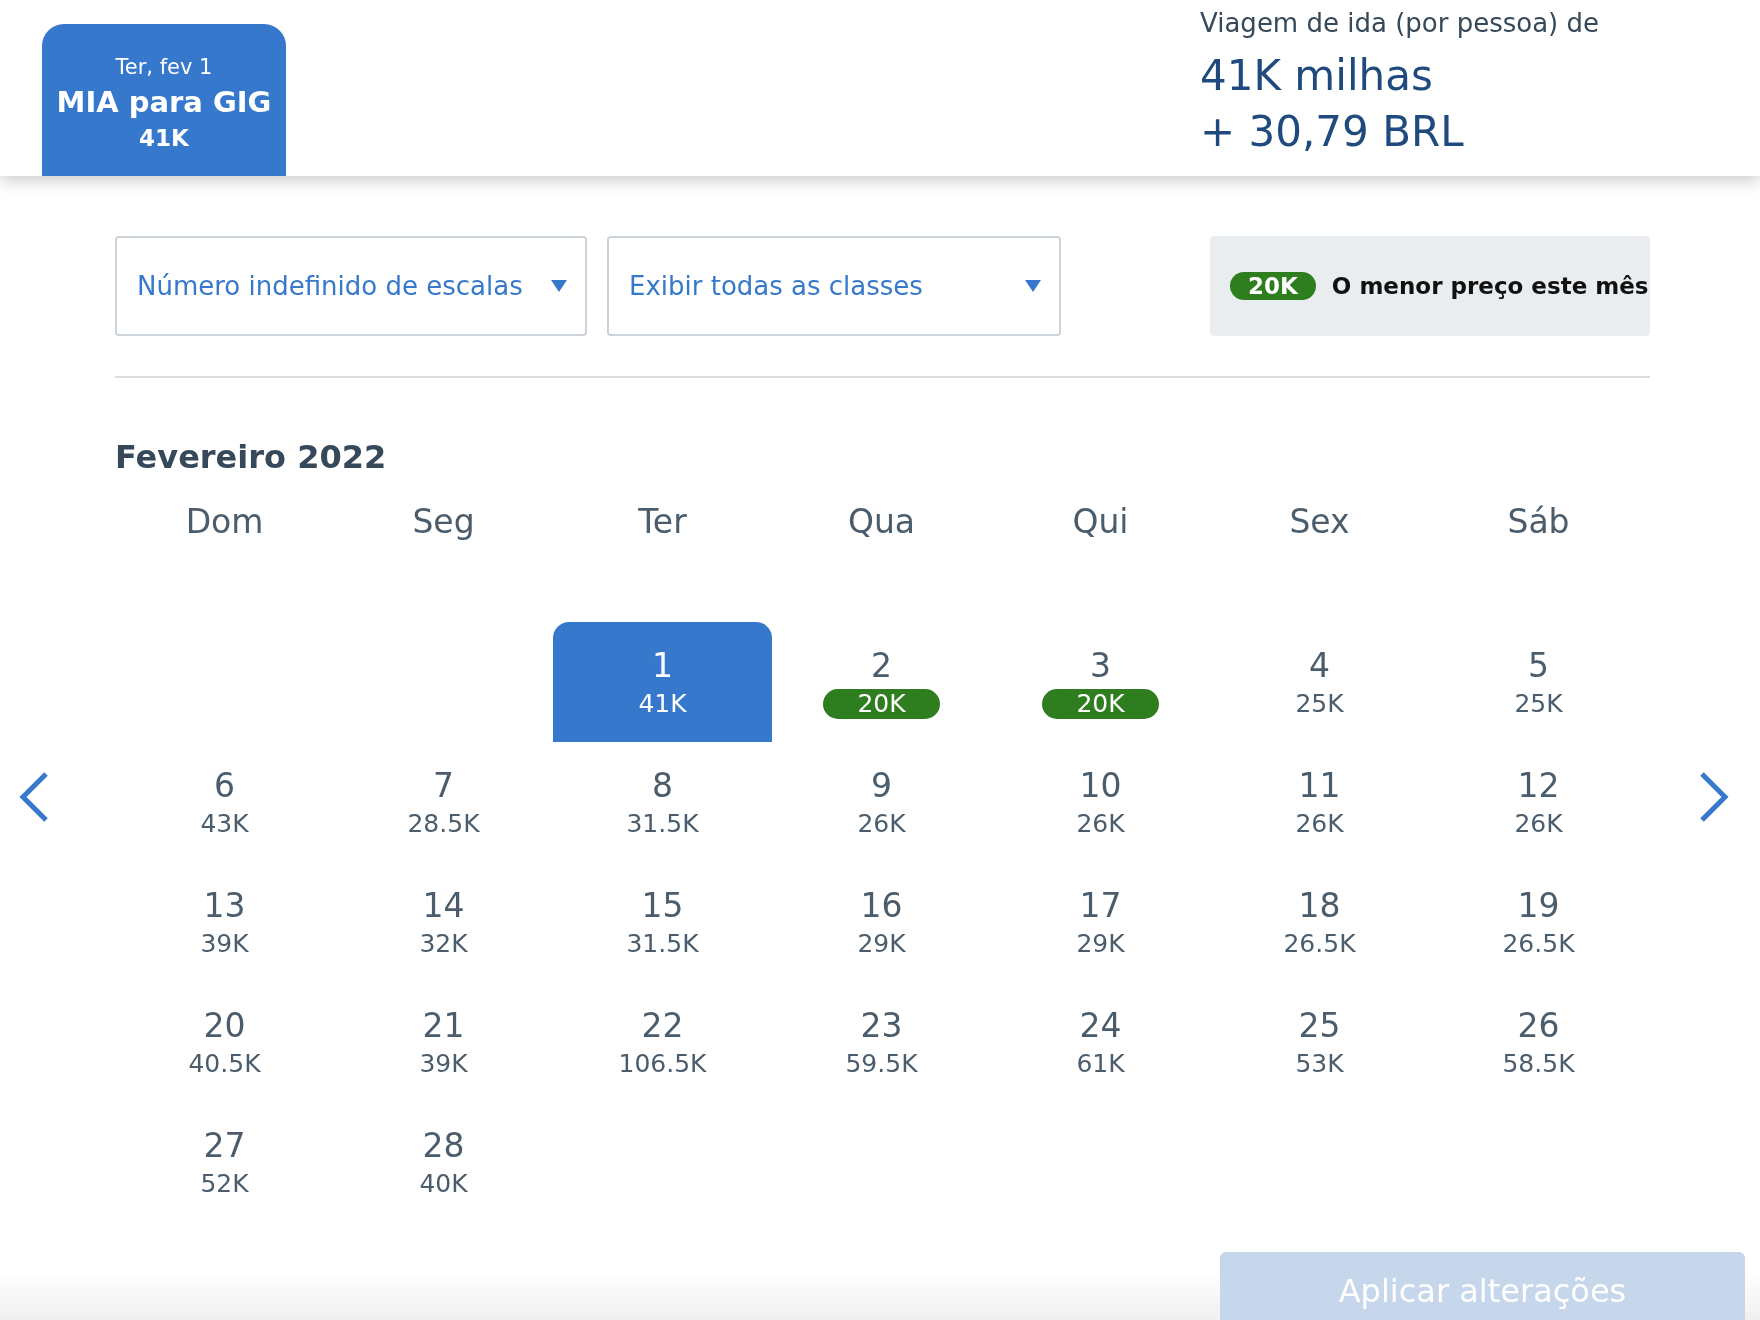  I want to click on day-price: 43K, so click(224, 823).